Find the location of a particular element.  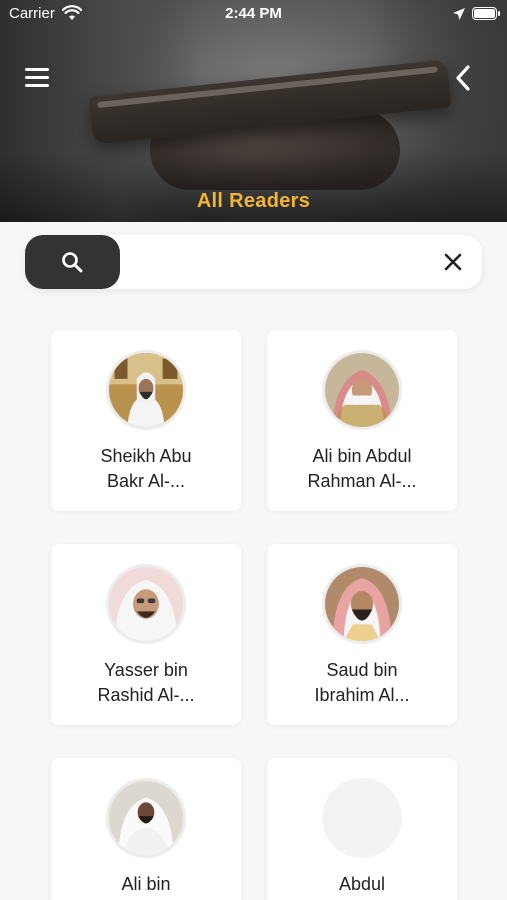

reader-name-line1: Ali bin Abdul is located at coordinates (362, 456).